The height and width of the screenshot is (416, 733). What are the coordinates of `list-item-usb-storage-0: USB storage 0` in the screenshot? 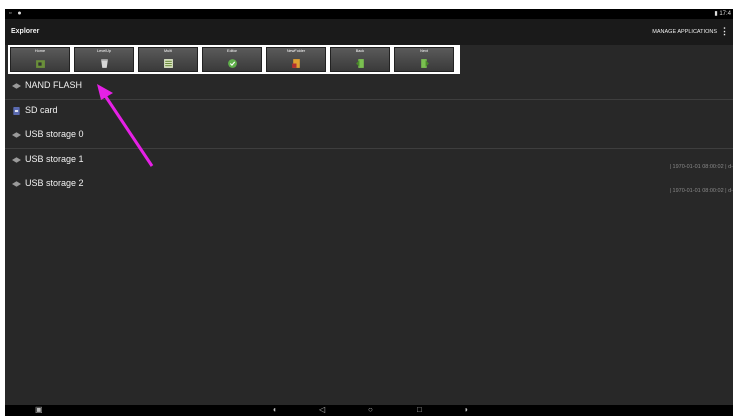 It's located at (369, 136).